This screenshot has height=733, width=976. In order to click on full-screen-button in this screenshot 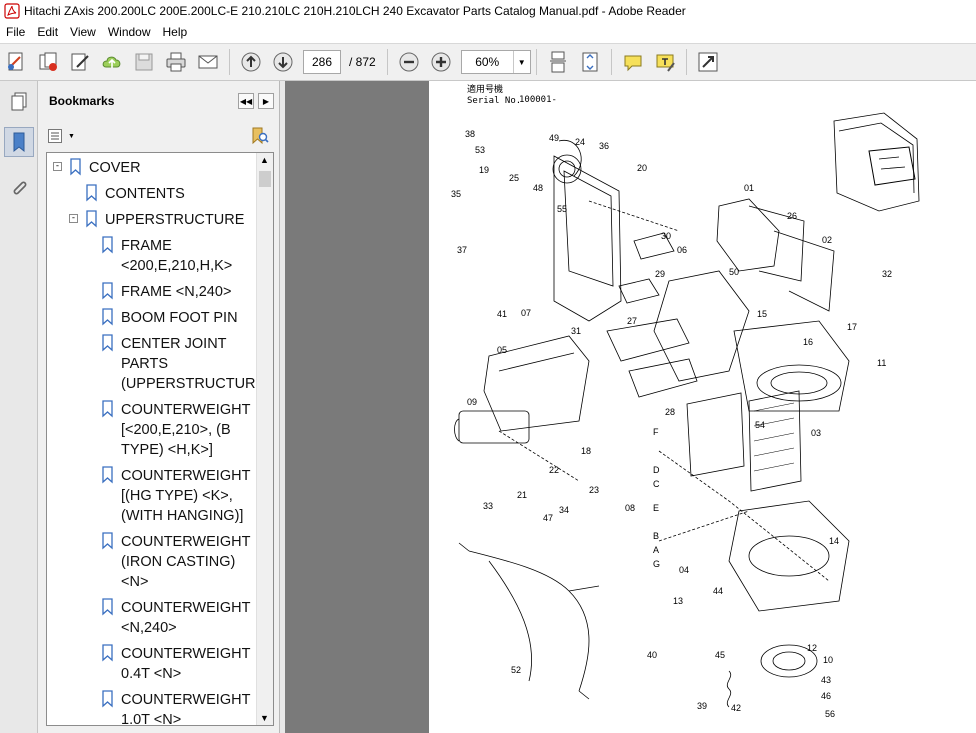, I will do `click(708, 62)`.